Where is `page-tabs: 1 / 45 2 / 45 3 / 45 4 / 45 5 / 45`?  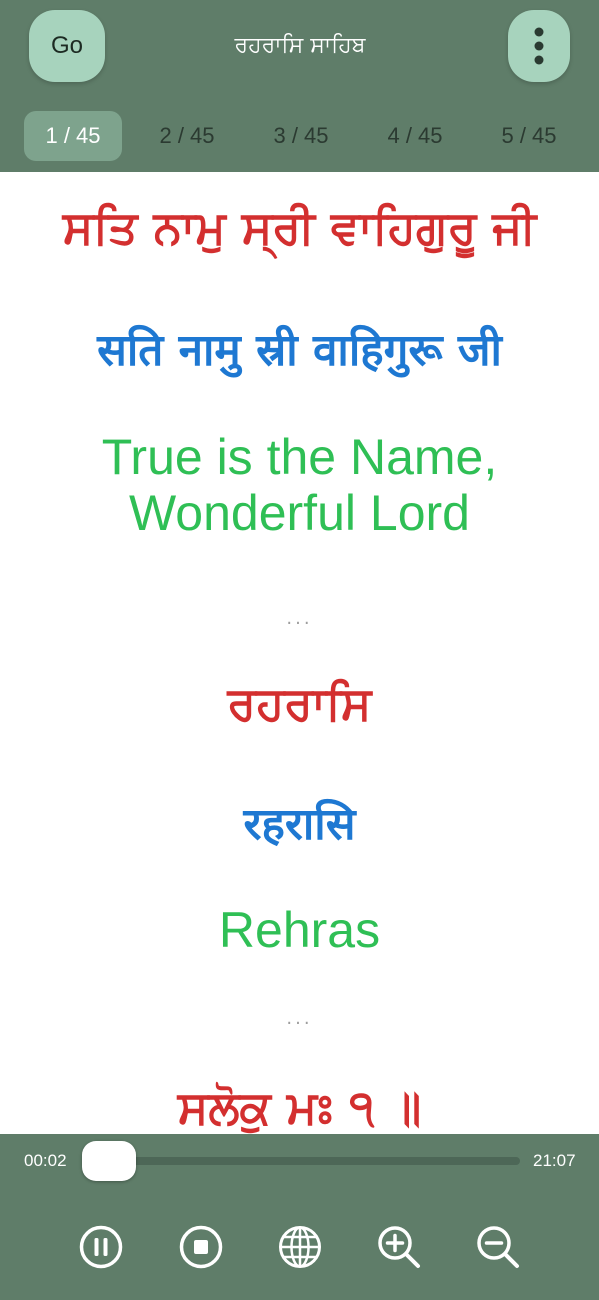 page-tabs: 1 / 45 2 / 45 3 / 45 4 / 45 5 / 45 is located at coordinates (299, 136).